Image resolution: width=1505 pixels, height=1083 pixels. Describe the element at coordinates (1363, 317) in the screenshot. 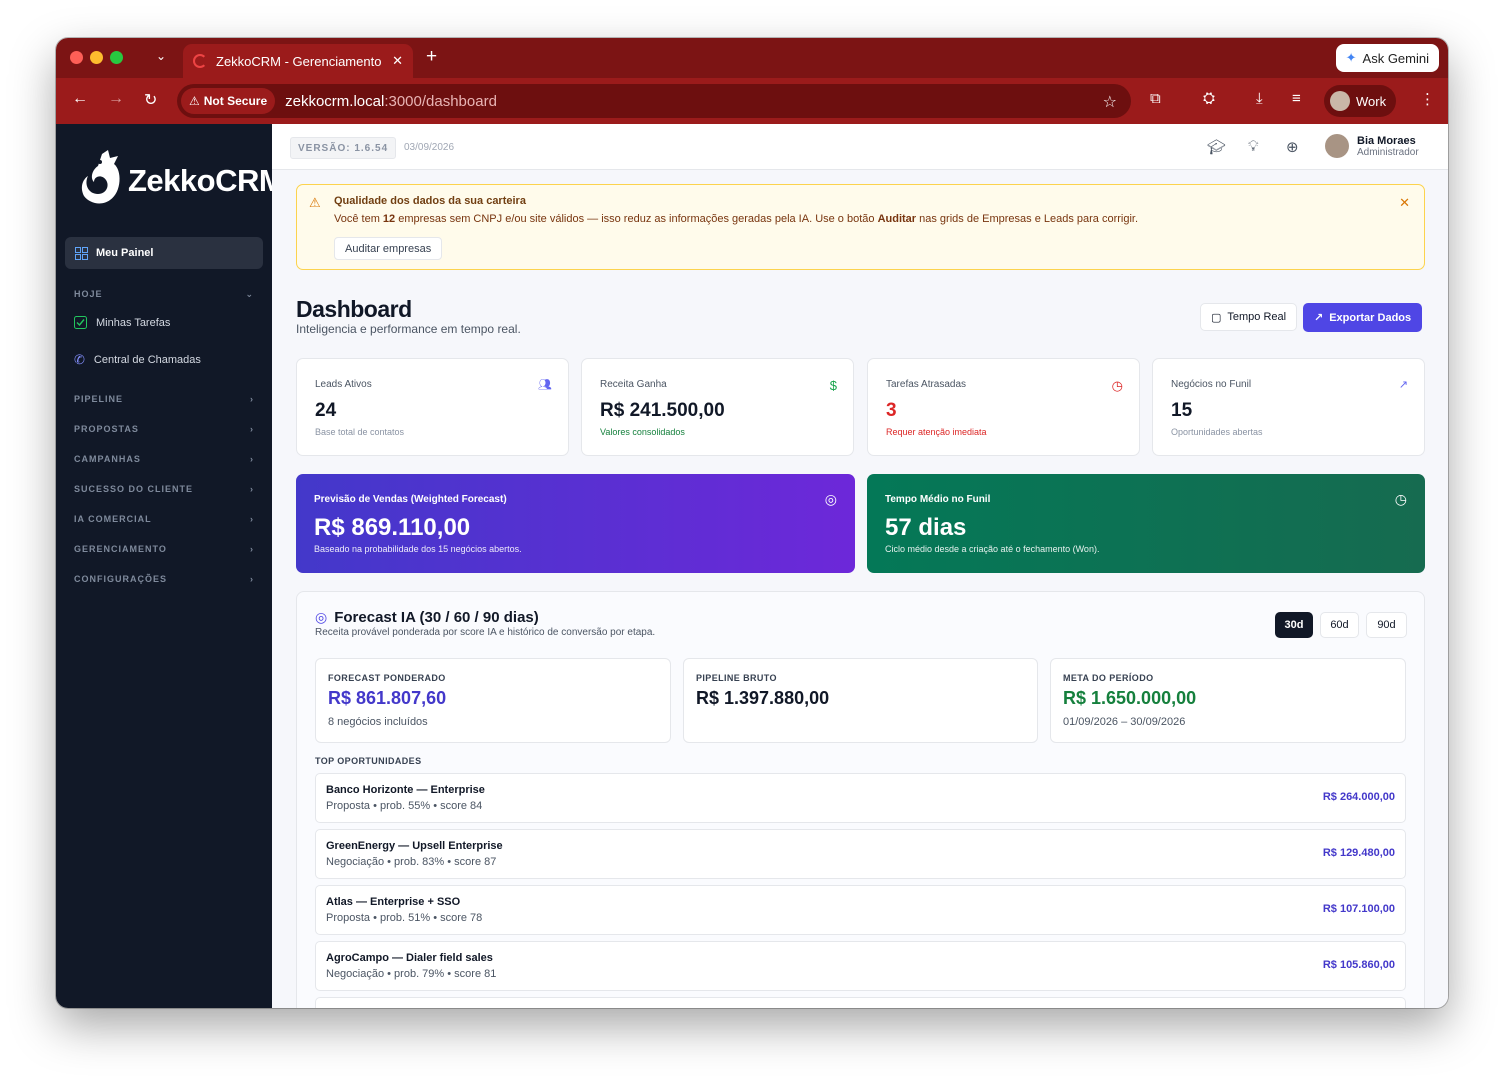

I see `export-data-button: ↗ Exportar Dados` at that location.